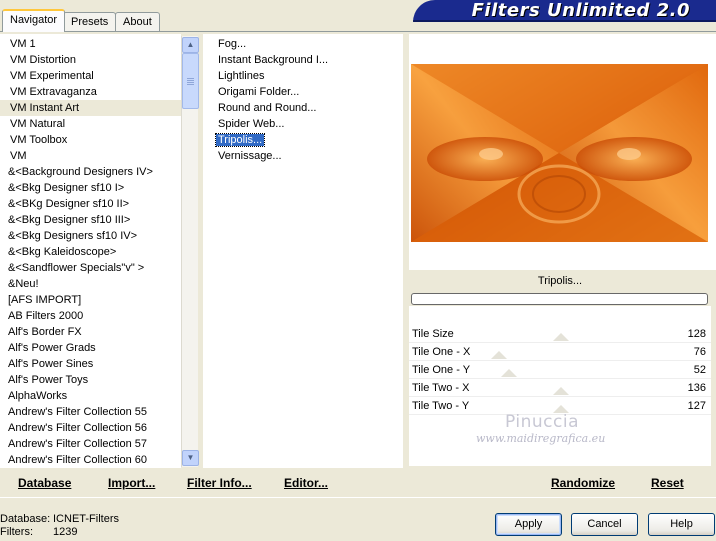 The width and height of the screenshot is (716, 541). What do you see at coordinates (190, 45) in the screenshot?
I see `scroll-up-arrow-icon: ▲` at bounding box center [190, 45].